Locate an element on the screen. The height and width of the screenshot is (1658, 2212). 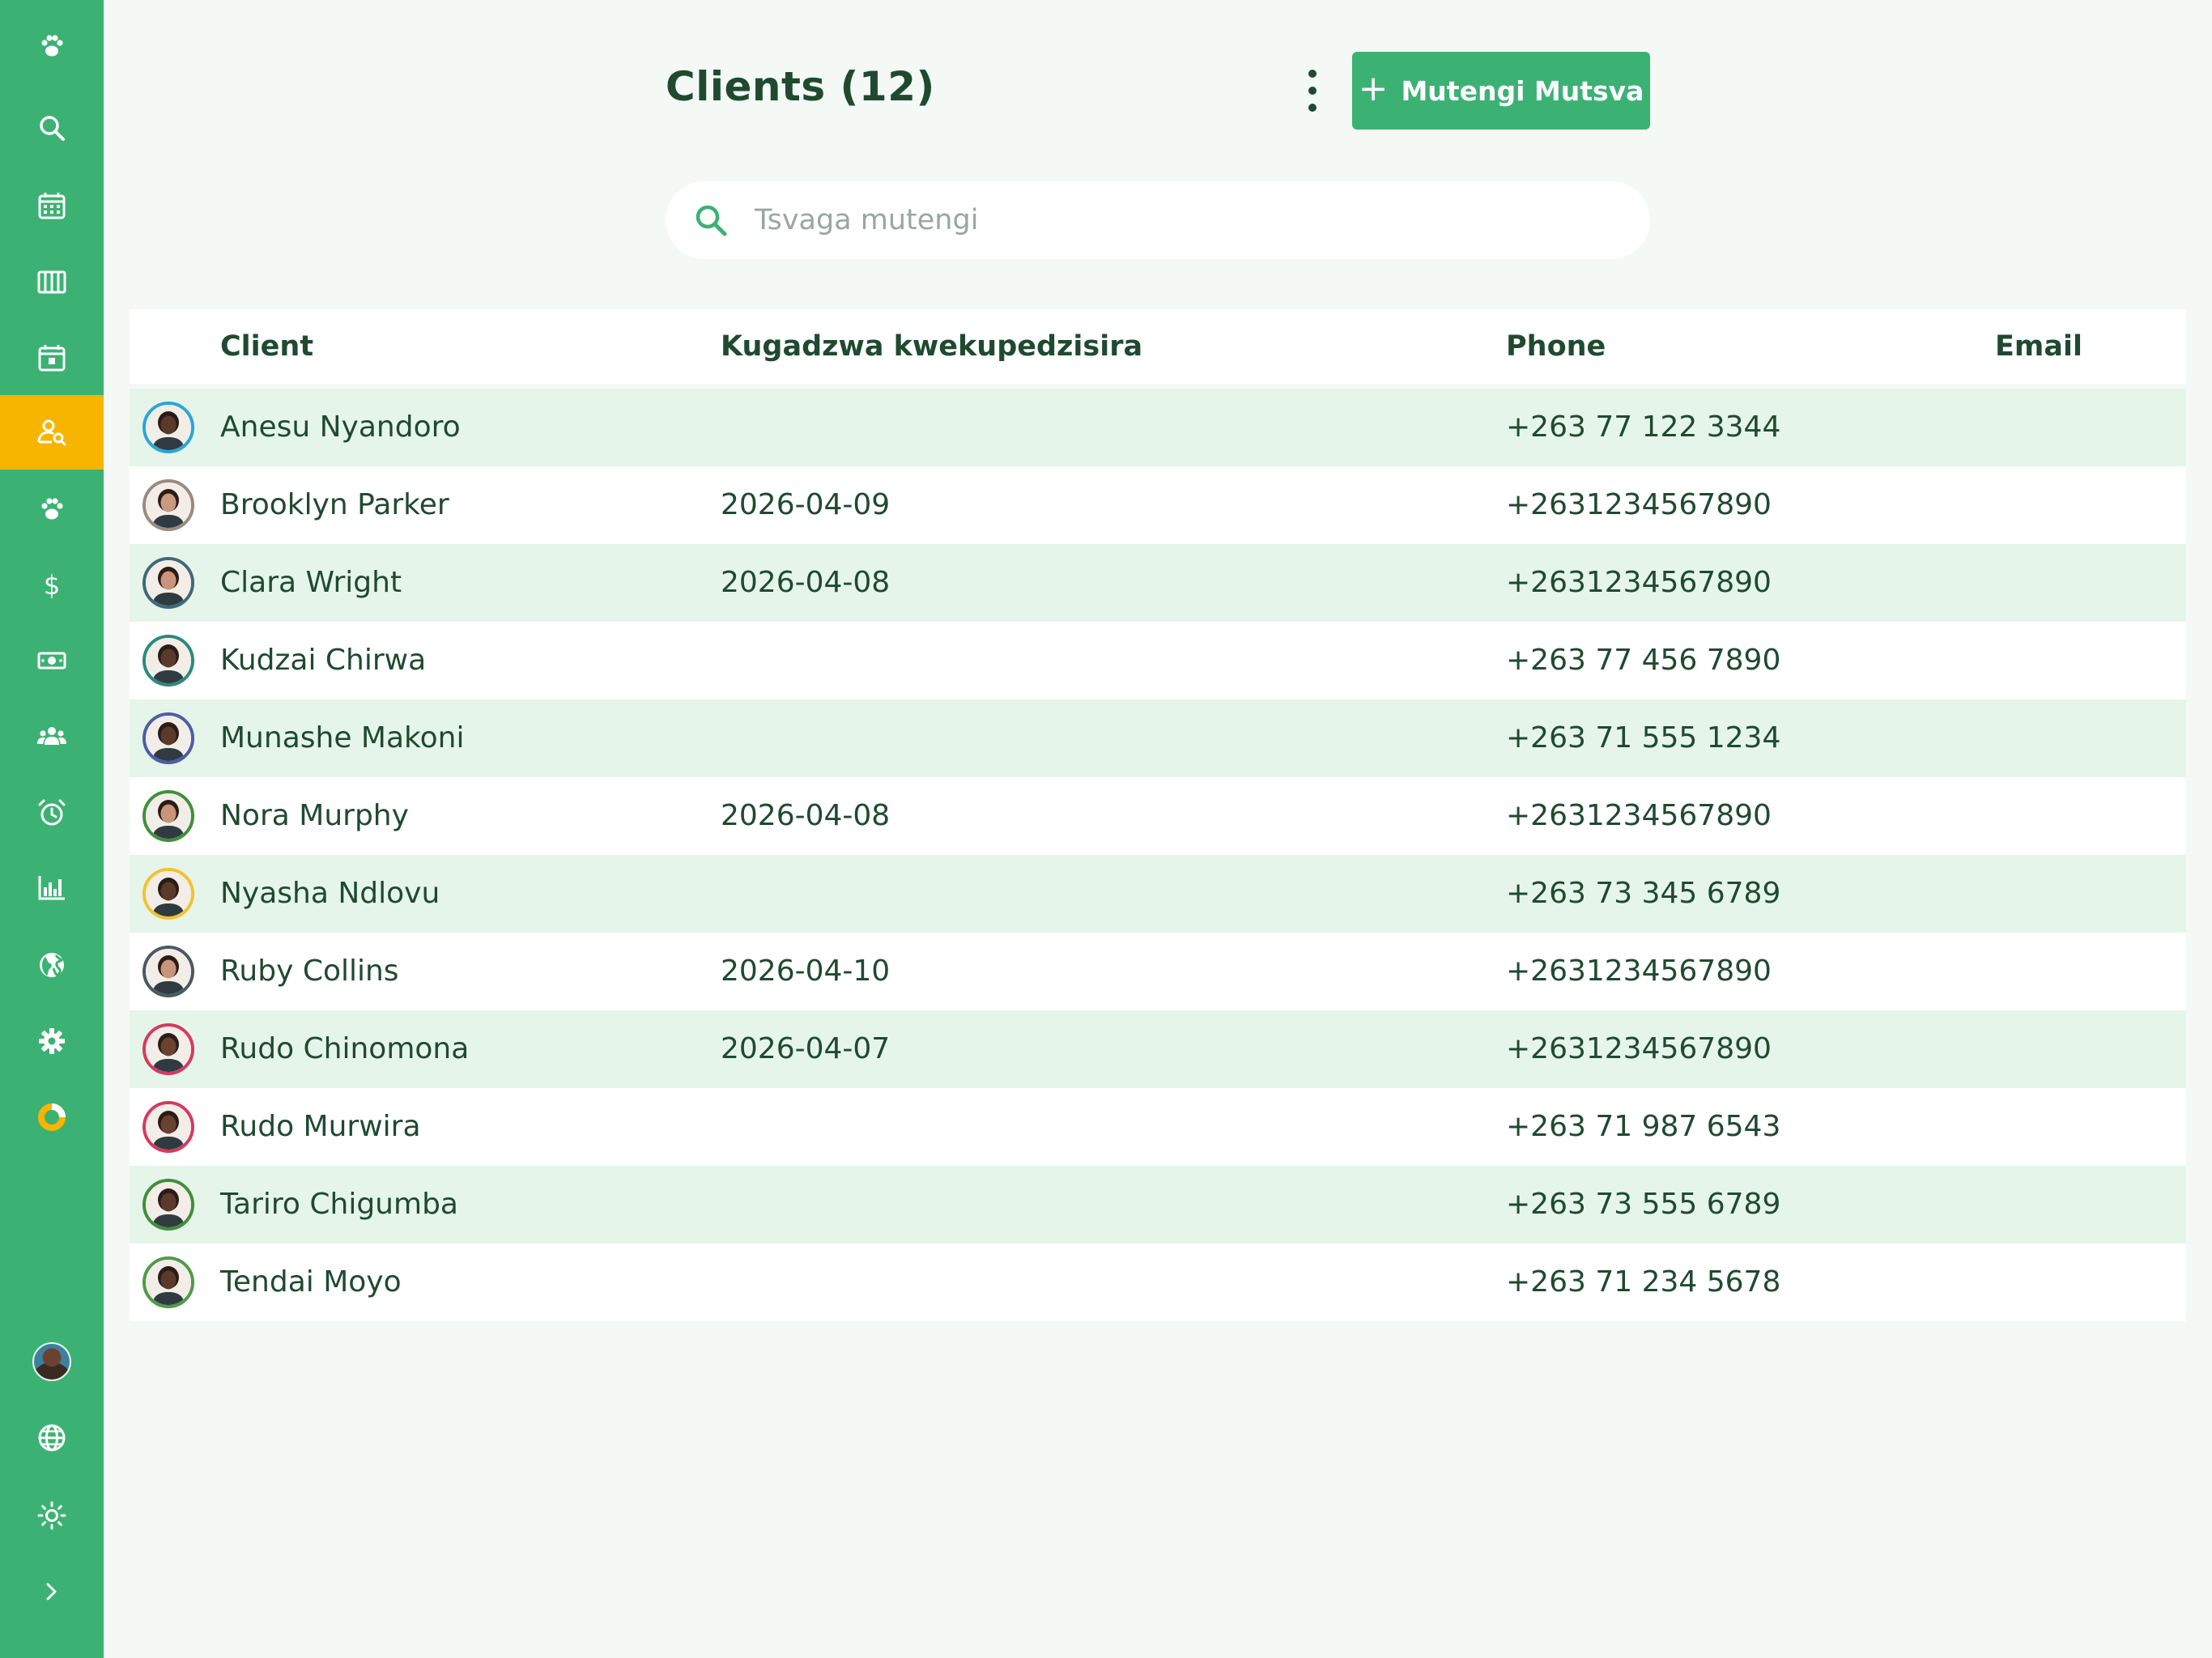
sidebar-item-home is located at coordinates (52, 45).